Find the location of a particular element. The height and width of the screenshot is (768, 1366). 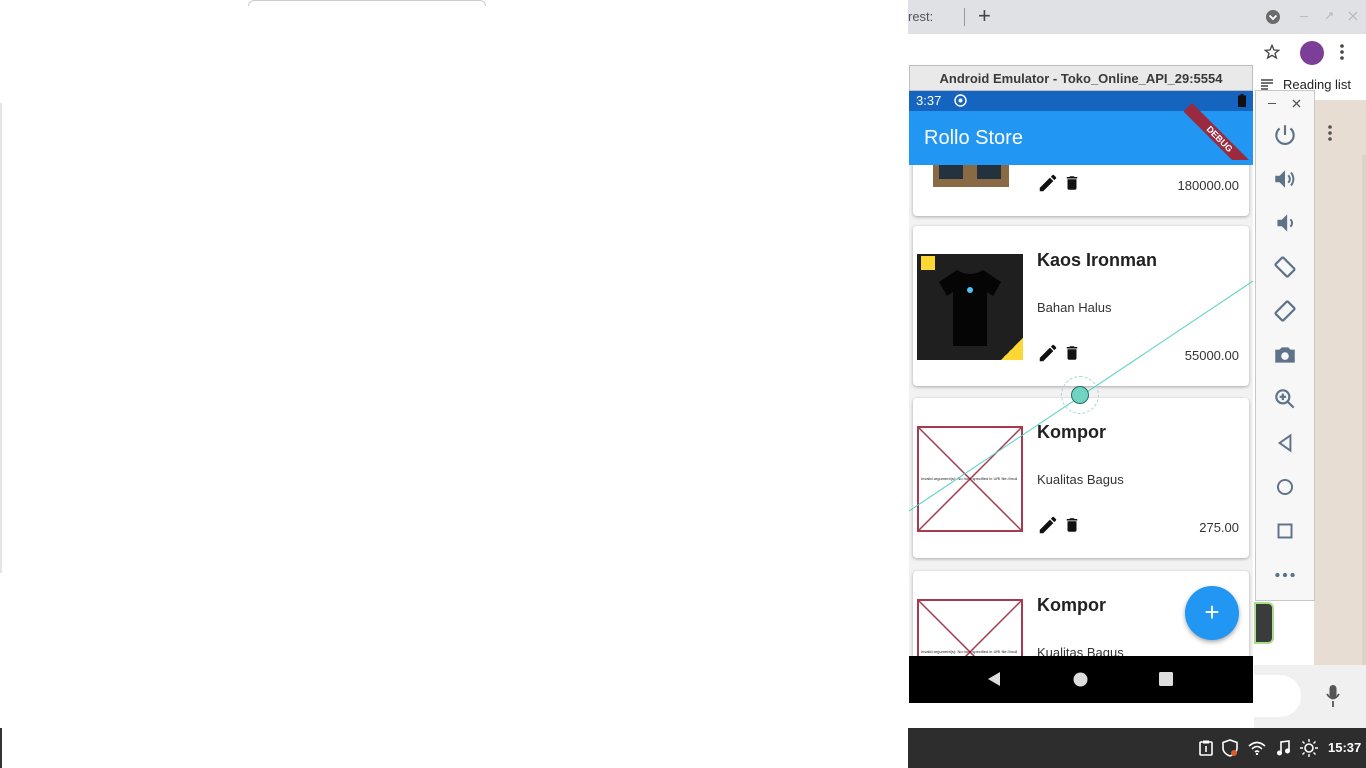

power-icon is located at coordinates (1285, 135).